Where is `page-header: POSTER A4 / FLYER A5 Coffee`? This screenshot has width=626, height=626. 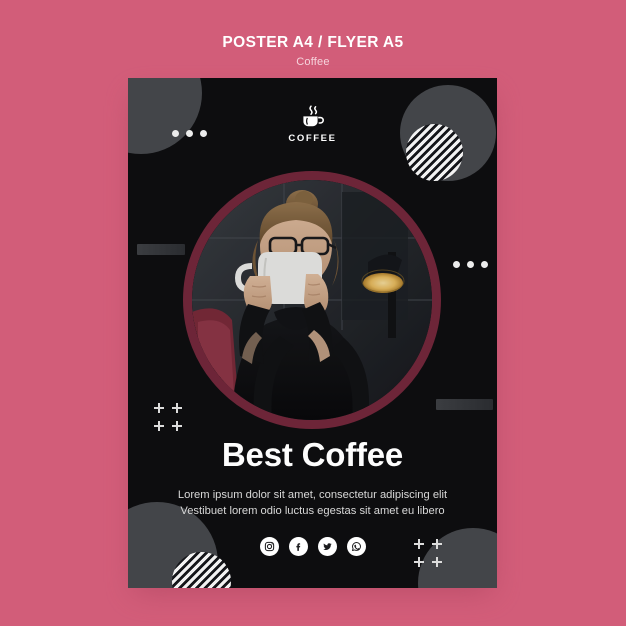
page-header: POSTER A4 / FLYER A5 Coffee is located at coordinates (313, 51).